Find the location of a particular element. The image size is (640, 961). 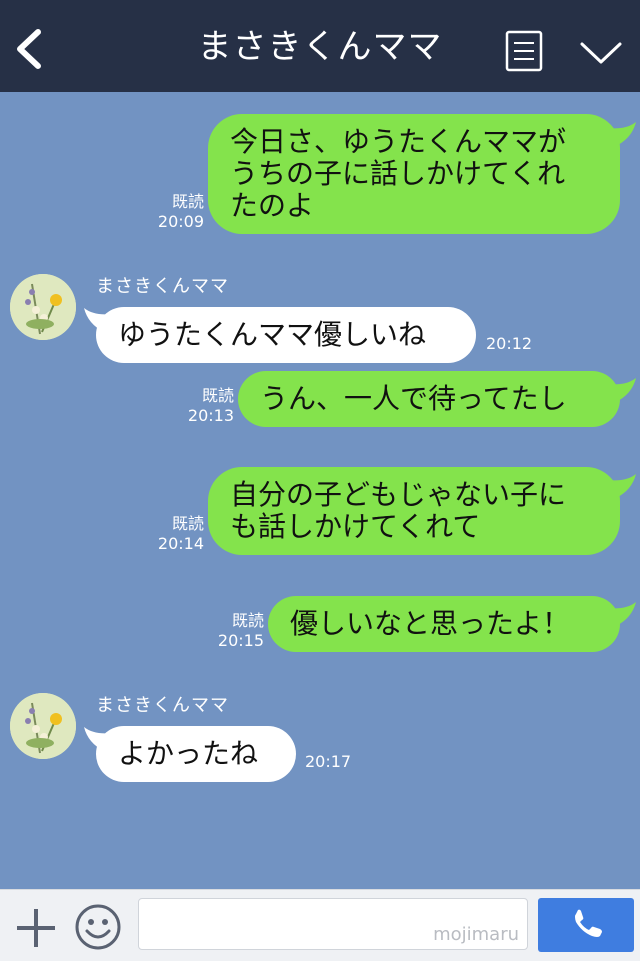

message-time: 20:14 is located at coordinates (180, 543).